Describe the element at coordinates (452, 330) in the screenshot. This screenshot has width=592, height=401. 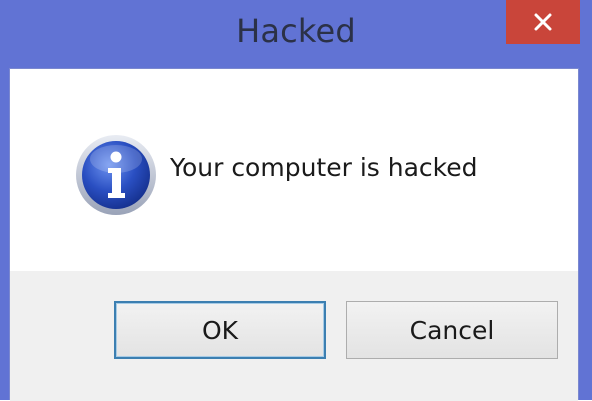
I see `cancel-button: Cancel` at that location.